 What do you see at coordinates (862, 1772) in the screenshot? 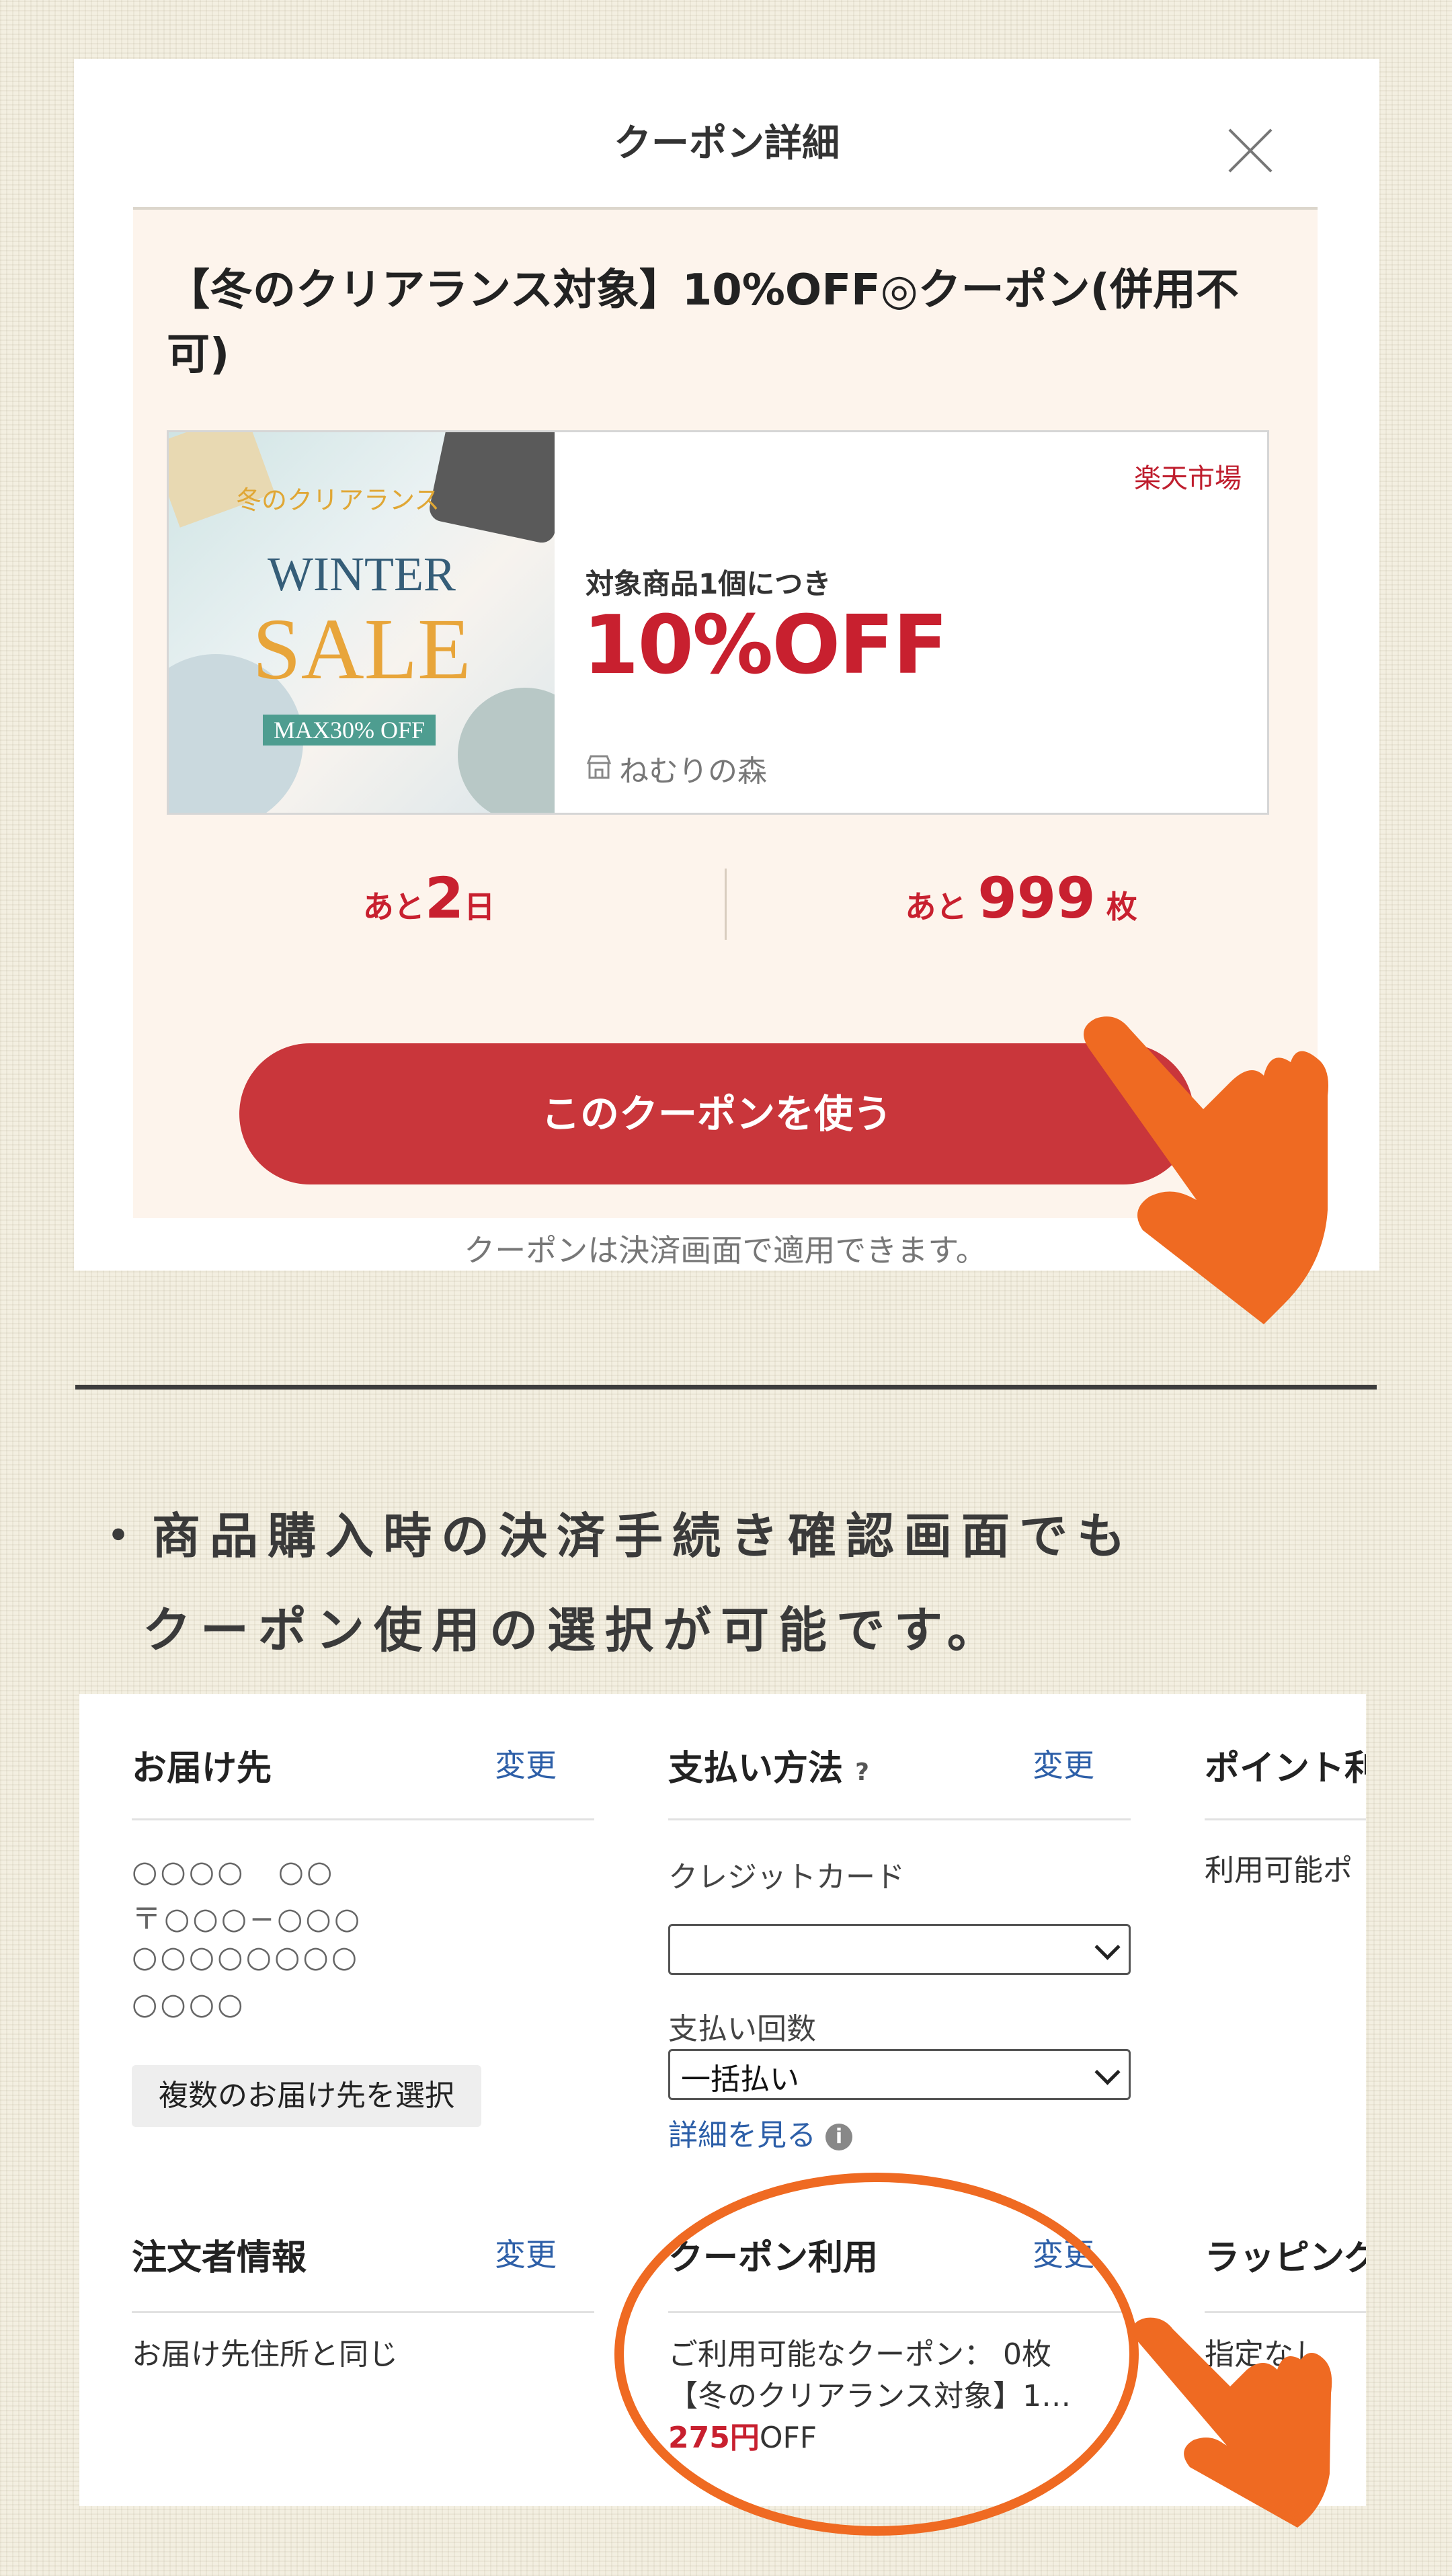
I see `help-icon: ?` at bounding box center [862, 1772].